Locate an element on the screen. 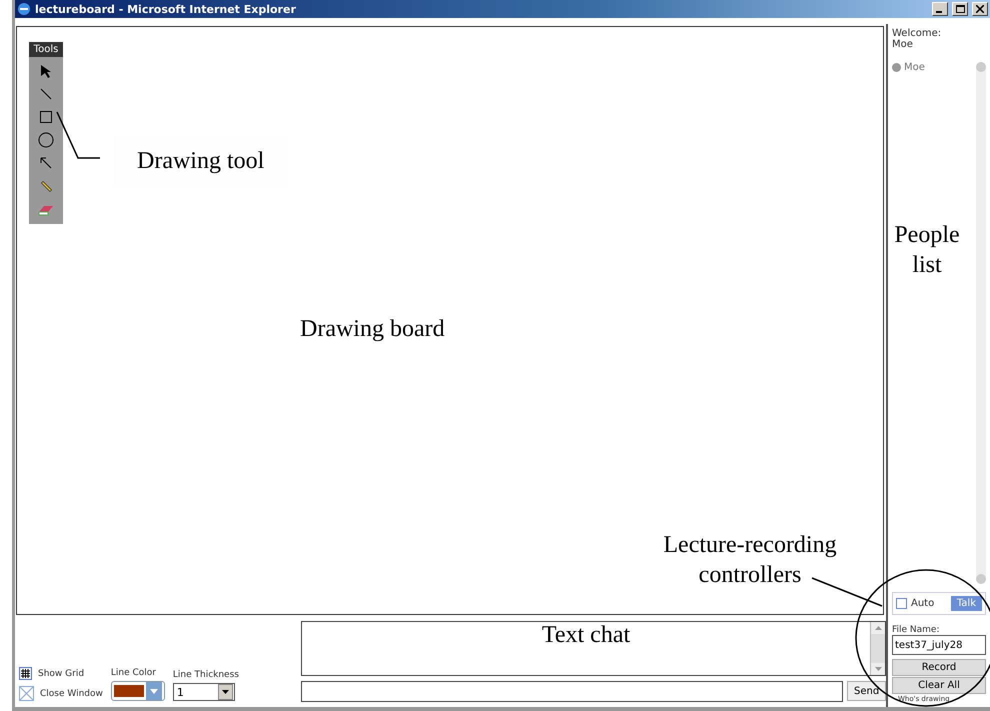  rectangle-icon is located at coordinates (46, 117).